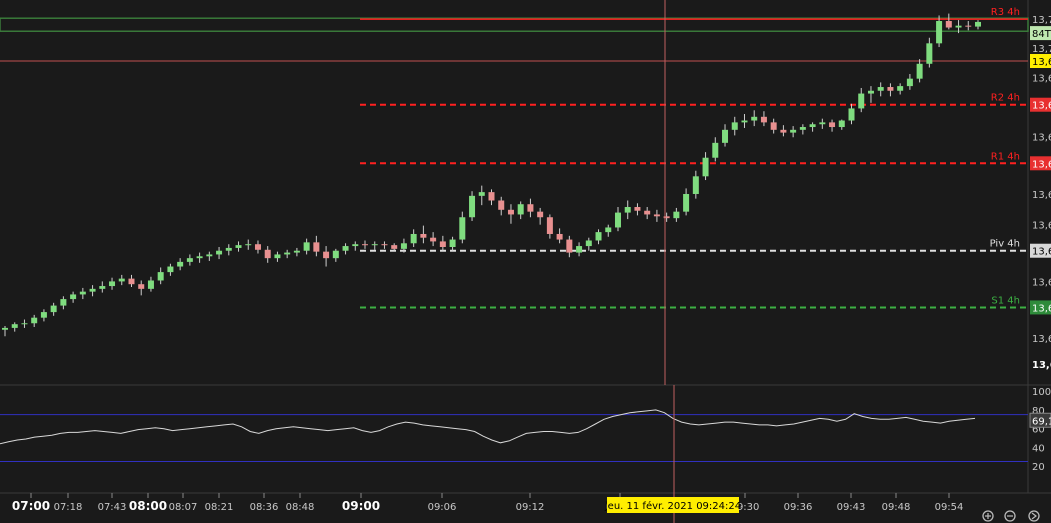 The width and height of the screenshot is (1051, 523). What do you see at coordinates (31, 506) in the screenshot?
I see `time-tick-label: 07:00` at bounding box center [31, 506].